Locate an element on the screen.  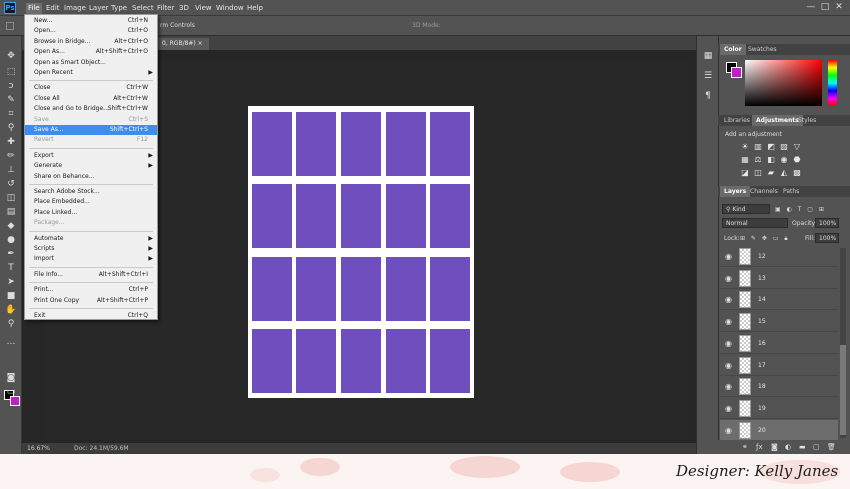
blur-tool-icon: ◆ is located at coordinates (11, 226).